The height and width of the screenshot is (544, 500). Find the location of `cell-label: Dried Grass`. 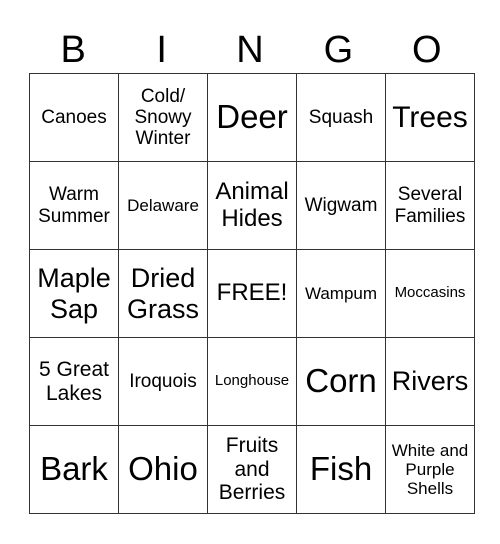

cell-label: Dried Grass is located at coordinates (162, 293).